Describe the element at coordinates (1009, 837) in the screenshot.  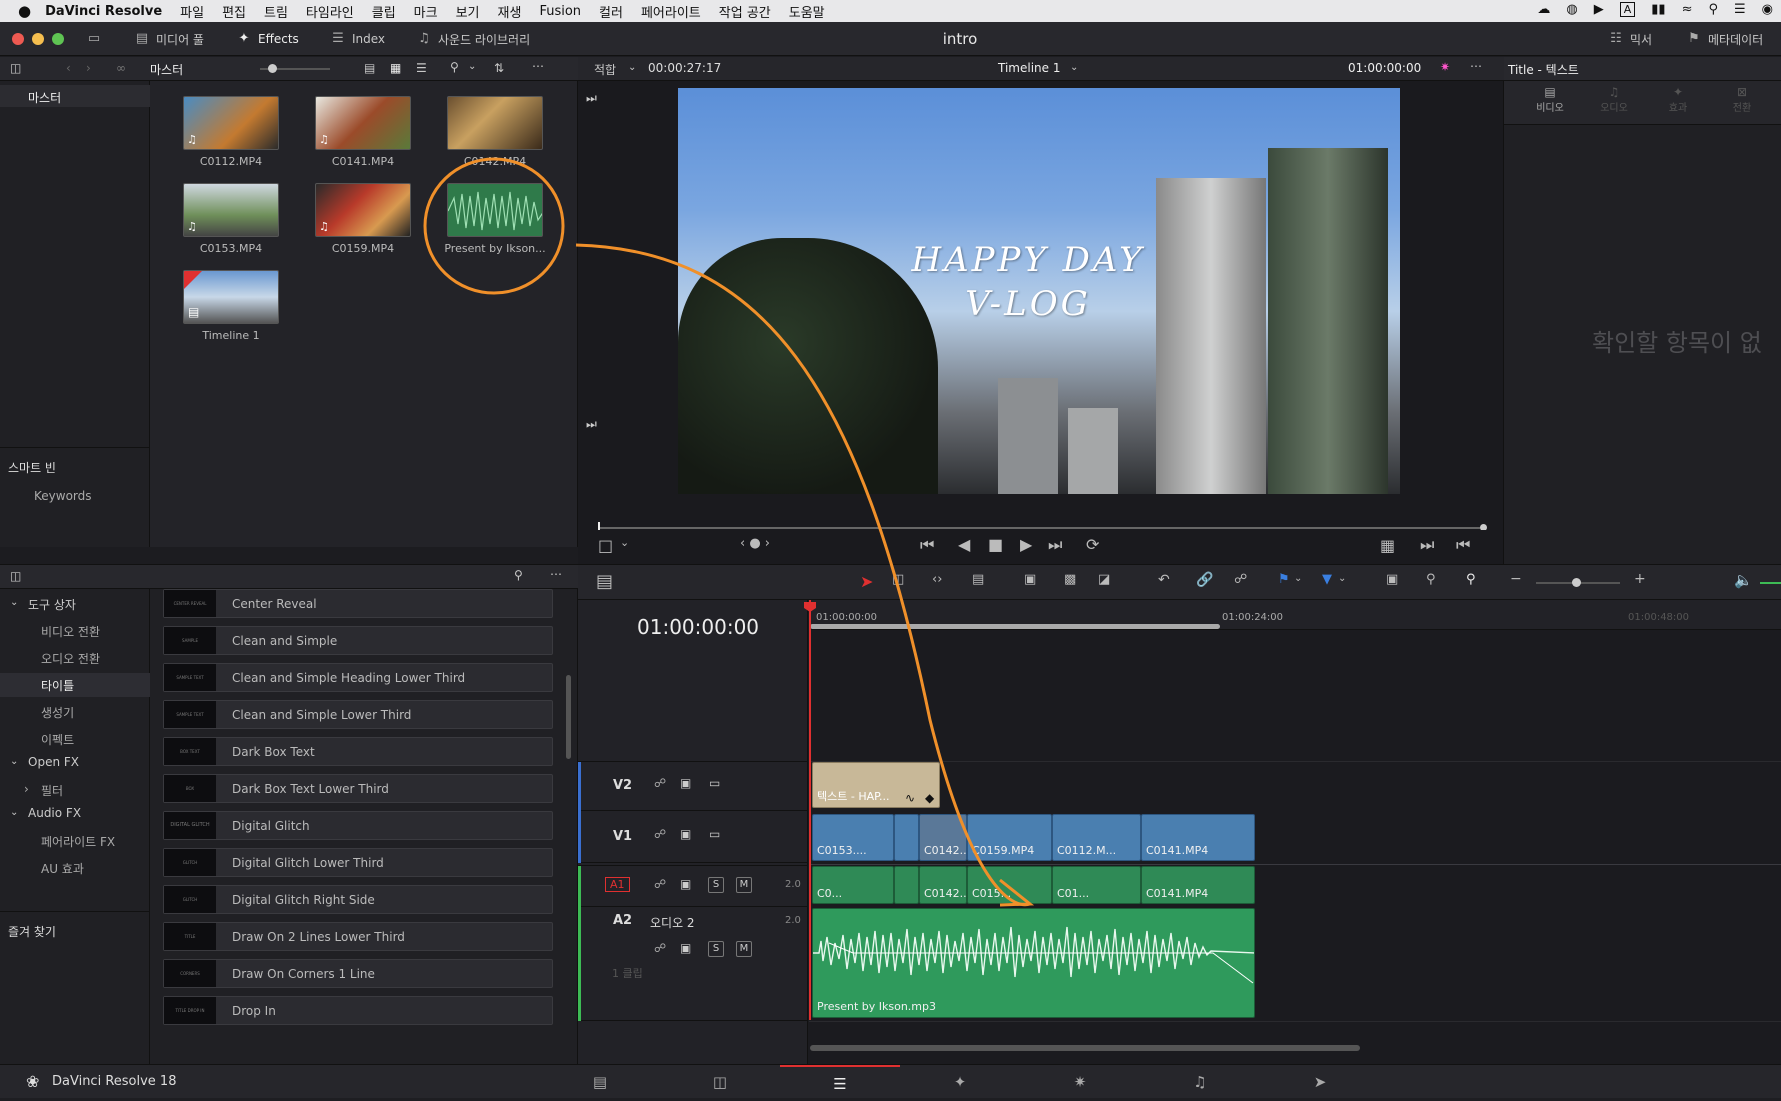
I see `timeline-clip-video: C0159.MP4` at that location.